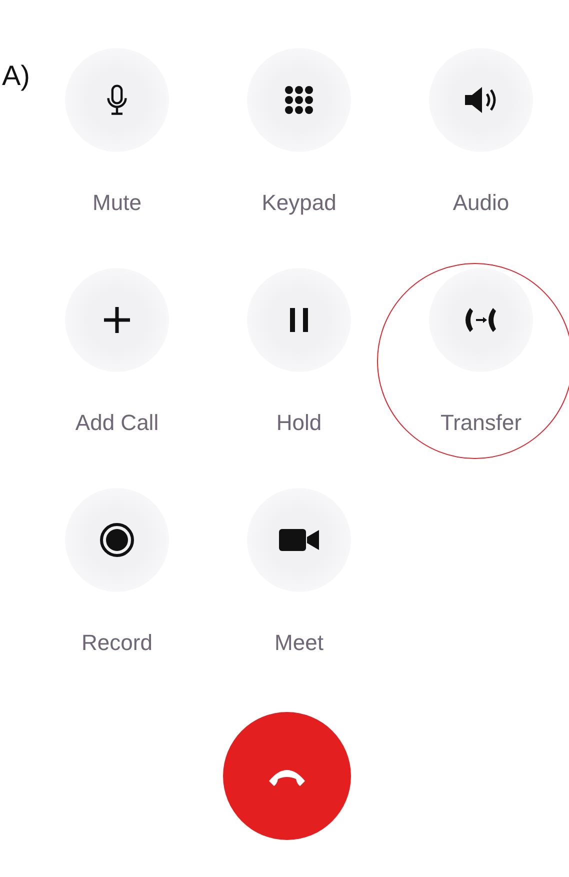  I want to click on panel-label: A), so click(16, 76).